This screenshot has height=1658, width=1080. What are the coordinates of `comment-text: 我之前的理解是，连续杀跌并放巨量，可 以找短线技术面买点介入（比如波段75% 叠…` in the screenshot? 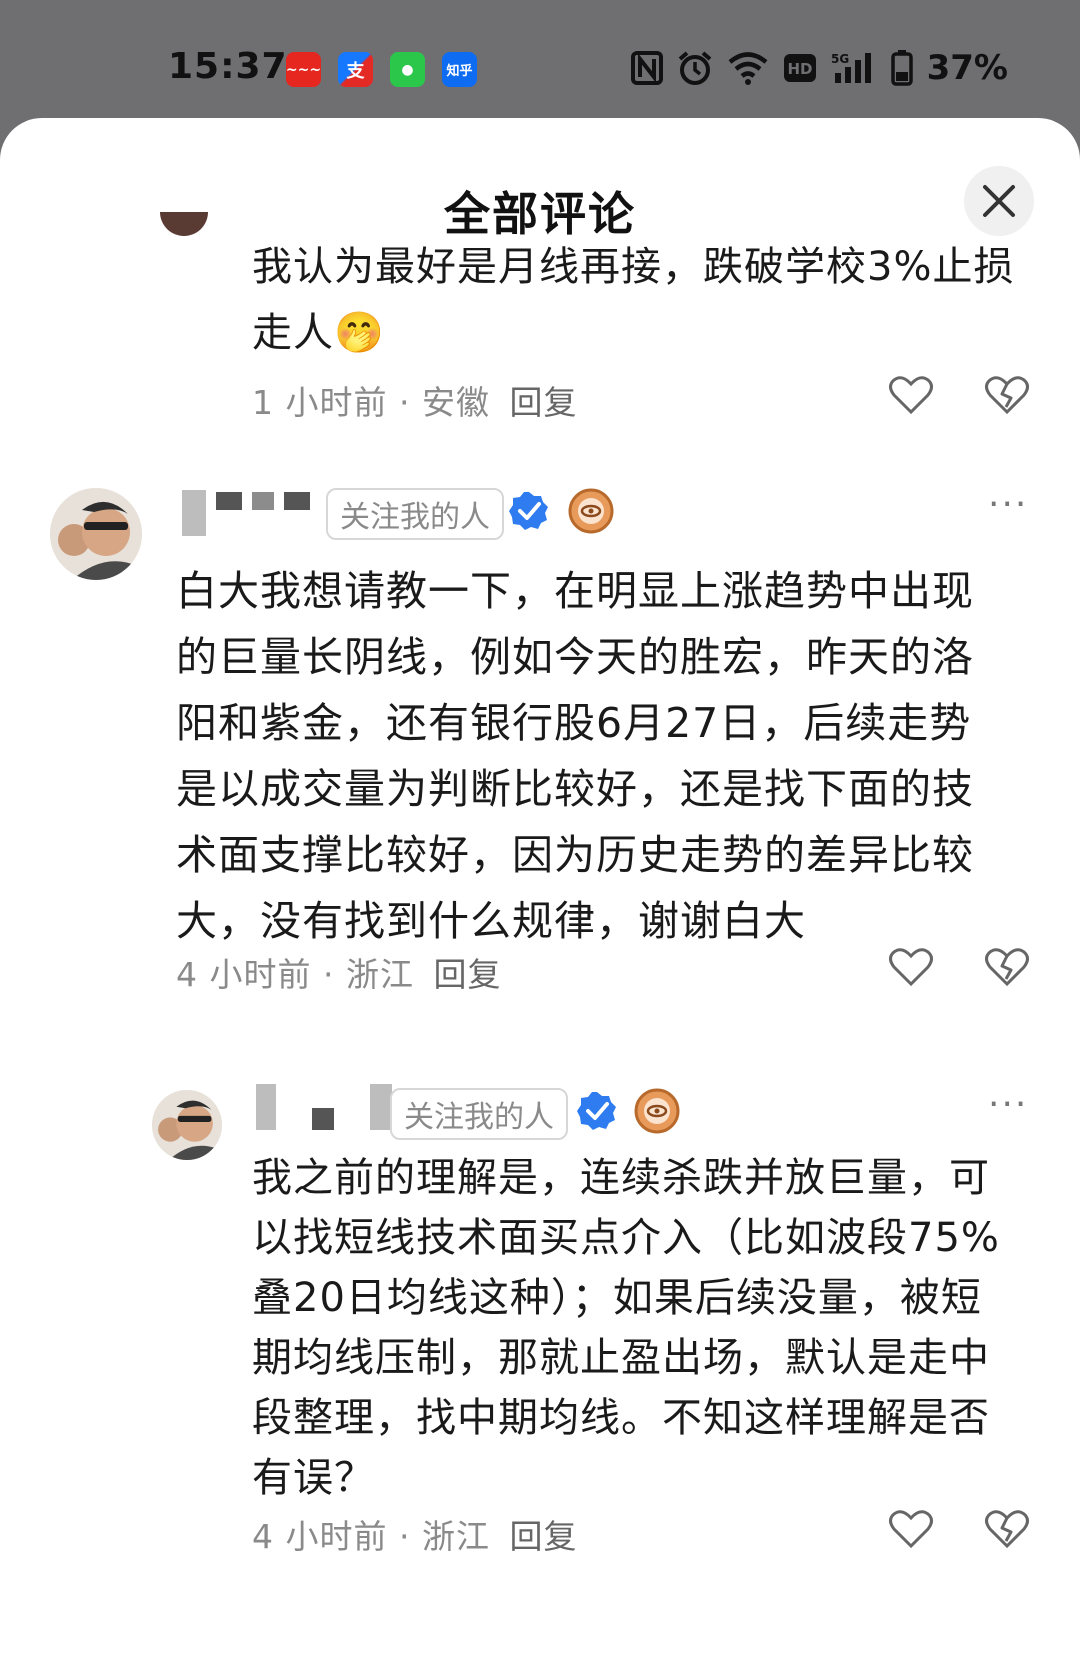 It's located at (626, 1328).